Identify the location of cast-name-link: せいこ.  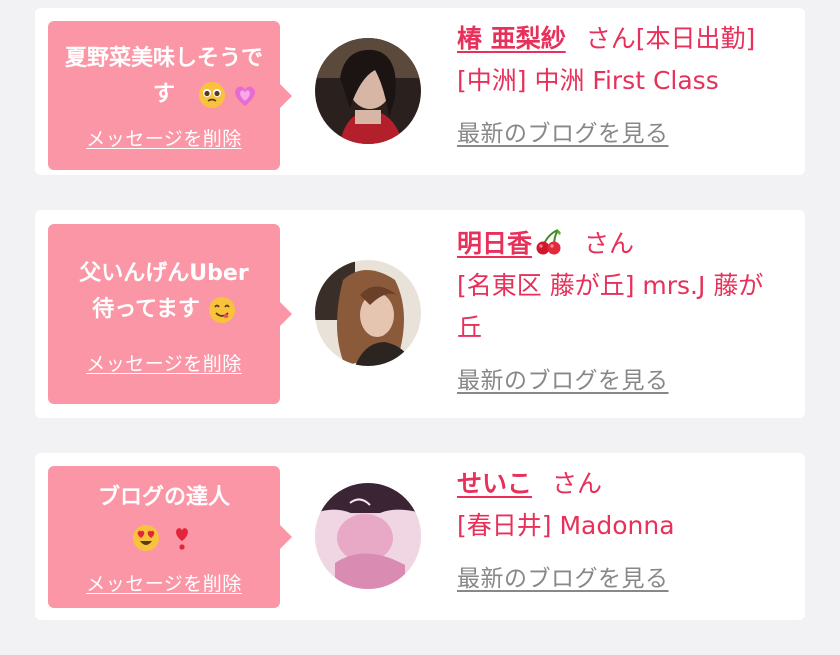
(494, 483).